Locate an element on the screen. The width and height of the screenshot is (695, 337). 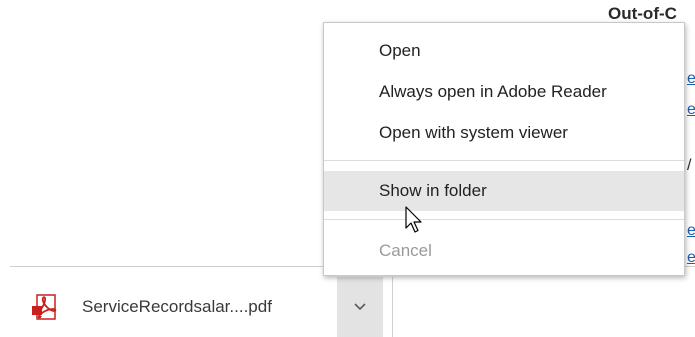
menu-item-label: Open with system viewer is located at coordinates (473, 132).